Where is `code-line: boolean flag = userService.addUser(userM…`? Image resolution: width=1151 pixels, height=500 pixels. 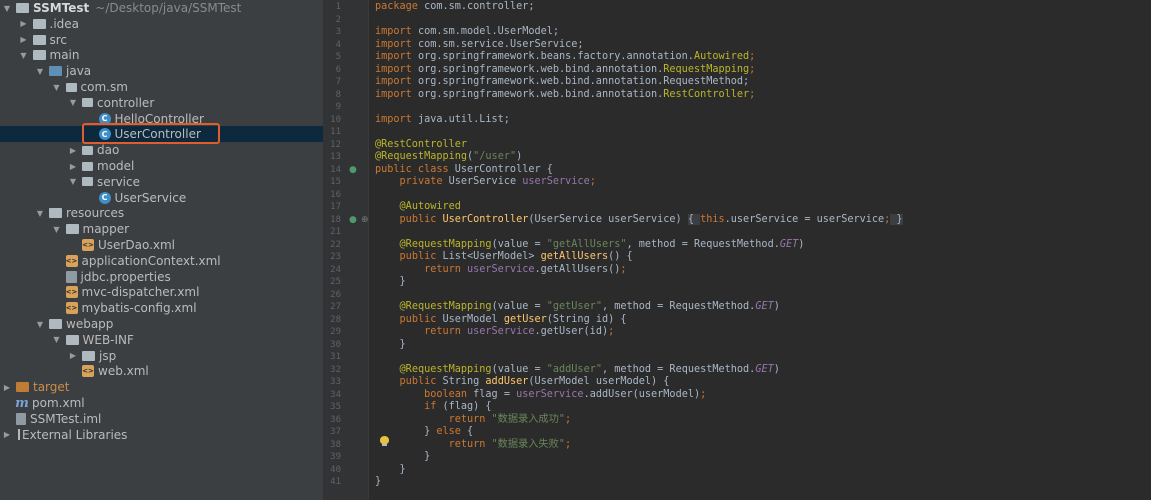 code-line: boolean flag = userService.addUser(userM… is located at coordinates (540, 395).